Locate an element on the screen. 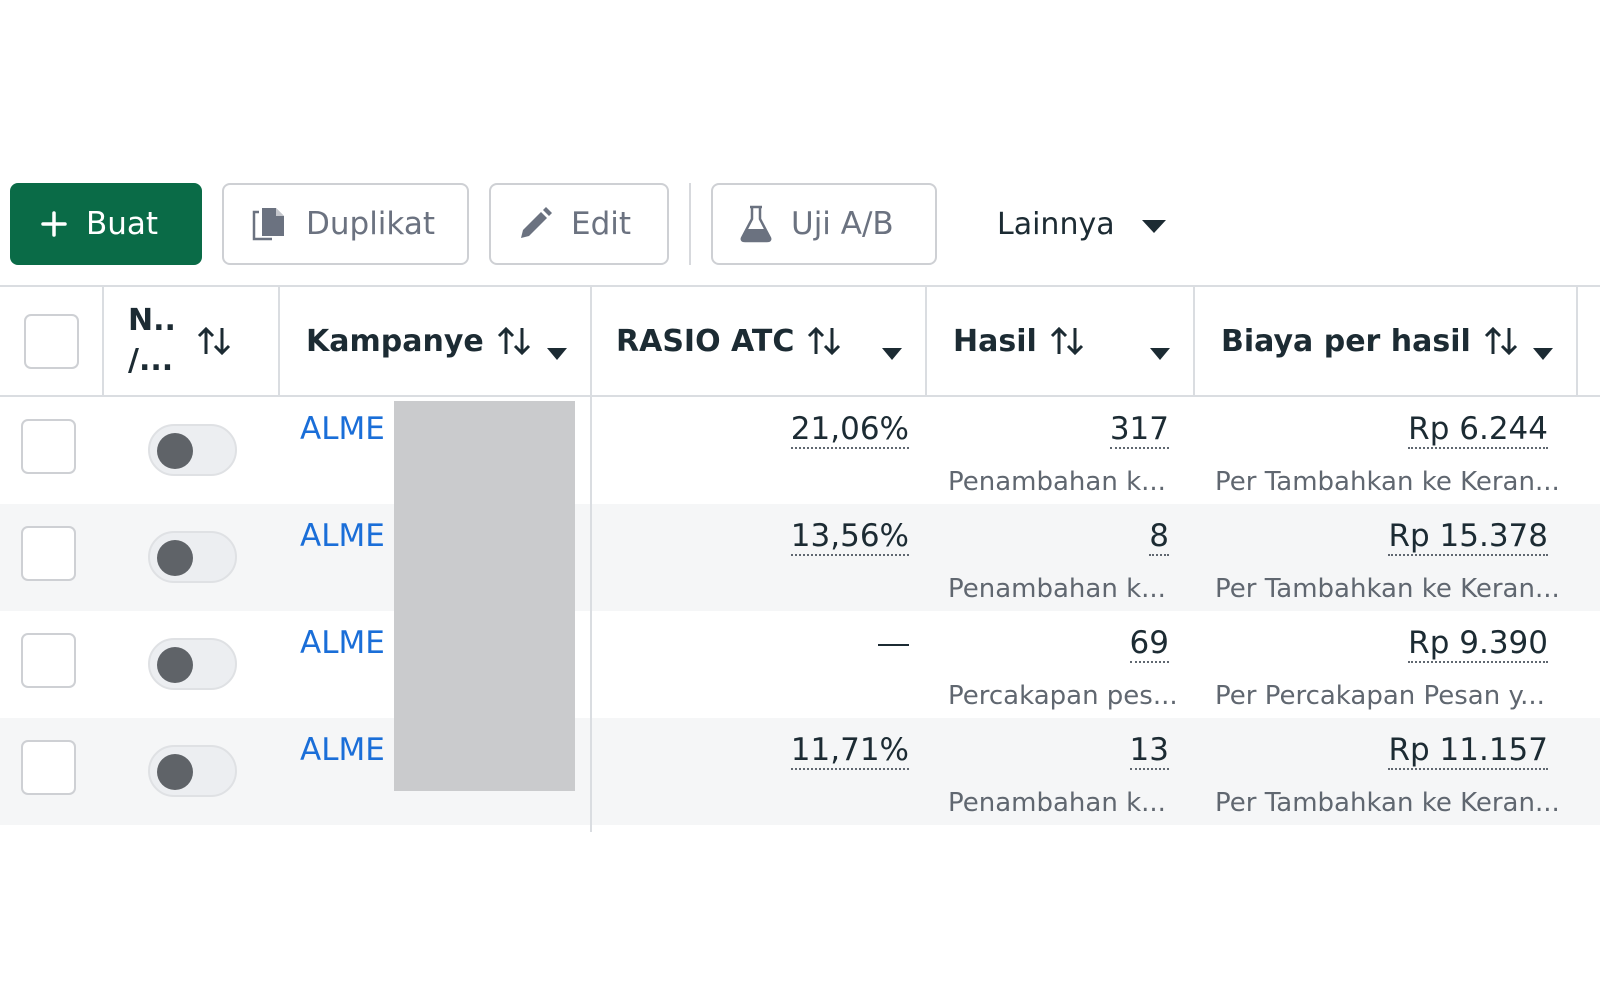  select-all-checkbox is located at coordinates (51, 341).